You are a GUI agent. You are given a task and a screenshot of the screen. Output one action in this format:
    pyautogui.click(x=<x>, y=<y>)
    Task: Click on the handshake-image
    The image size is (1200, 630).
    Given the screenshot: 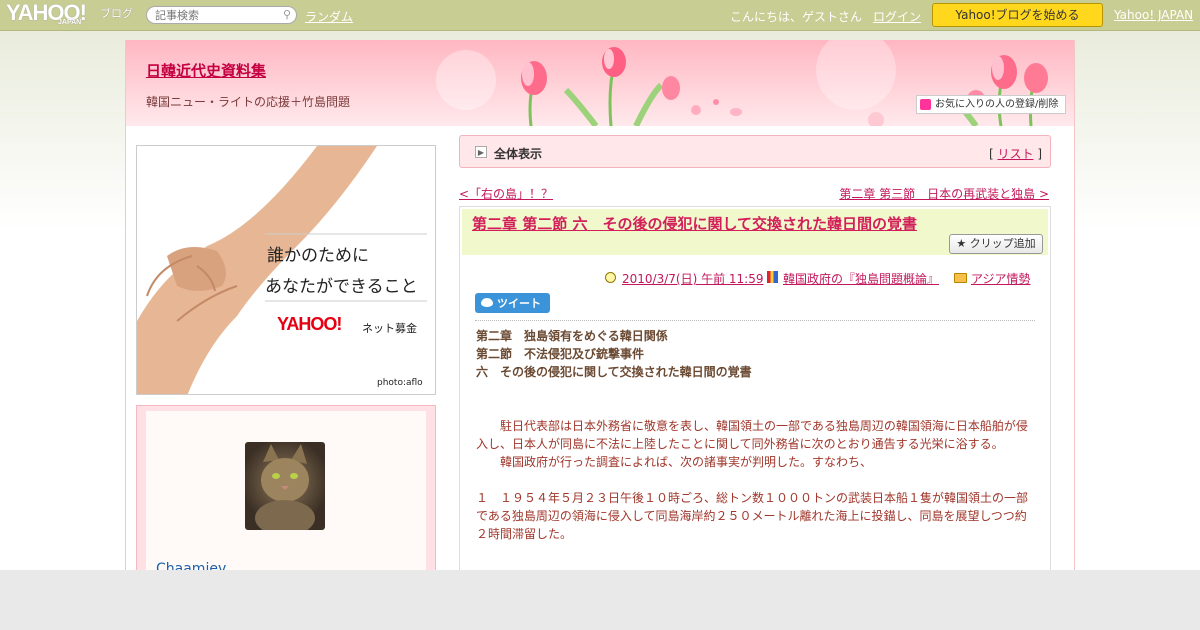 What is the action you would take?
    pyautogui.click(x=282, y=270)
    